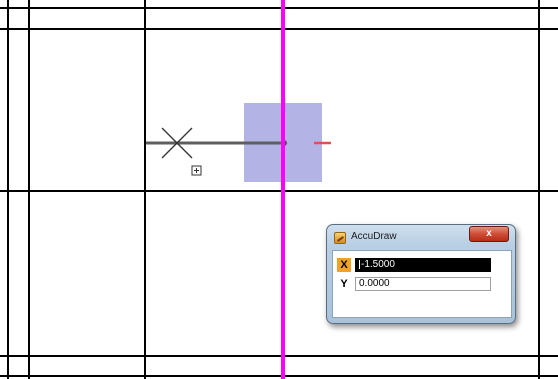 Image resolution: width=558 pixels, height=379 pixels. I want to click on y-input: 0.0000, so click(423, 284).